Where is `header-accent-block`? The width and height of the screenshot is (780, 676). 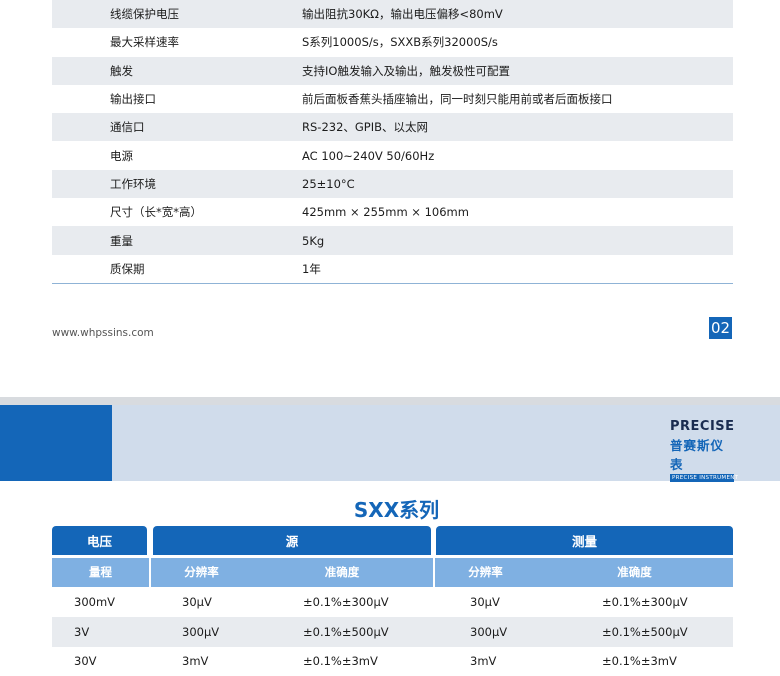 header-accent-block is located at coordinates (56, 443).